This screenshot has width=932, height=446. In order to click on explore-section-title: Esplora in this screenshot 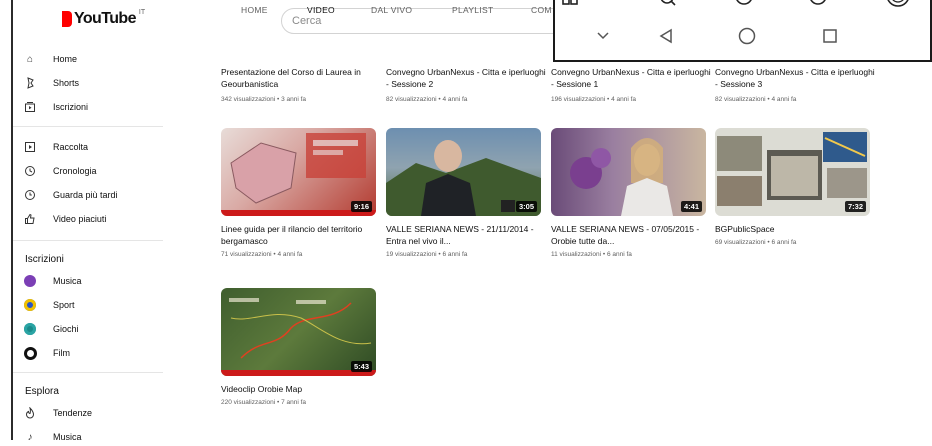, I will do `click(42, 391)`.